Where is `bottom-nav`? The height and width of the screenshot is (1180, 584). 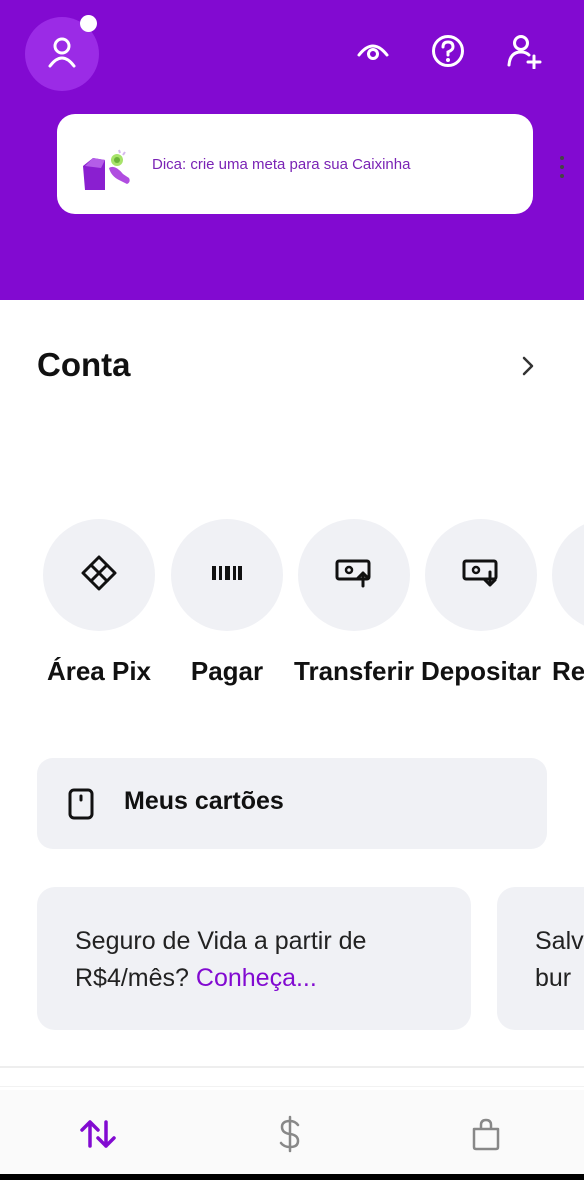
bottom-nav is located at coordinates (292, 1132).